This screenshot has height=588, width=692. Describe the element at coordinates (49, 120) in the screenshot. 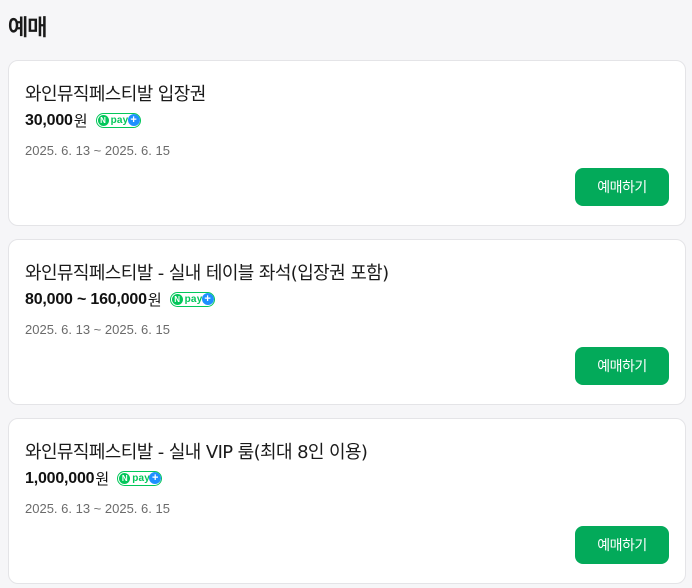

I see `ticket-price: 30,000` at that location.